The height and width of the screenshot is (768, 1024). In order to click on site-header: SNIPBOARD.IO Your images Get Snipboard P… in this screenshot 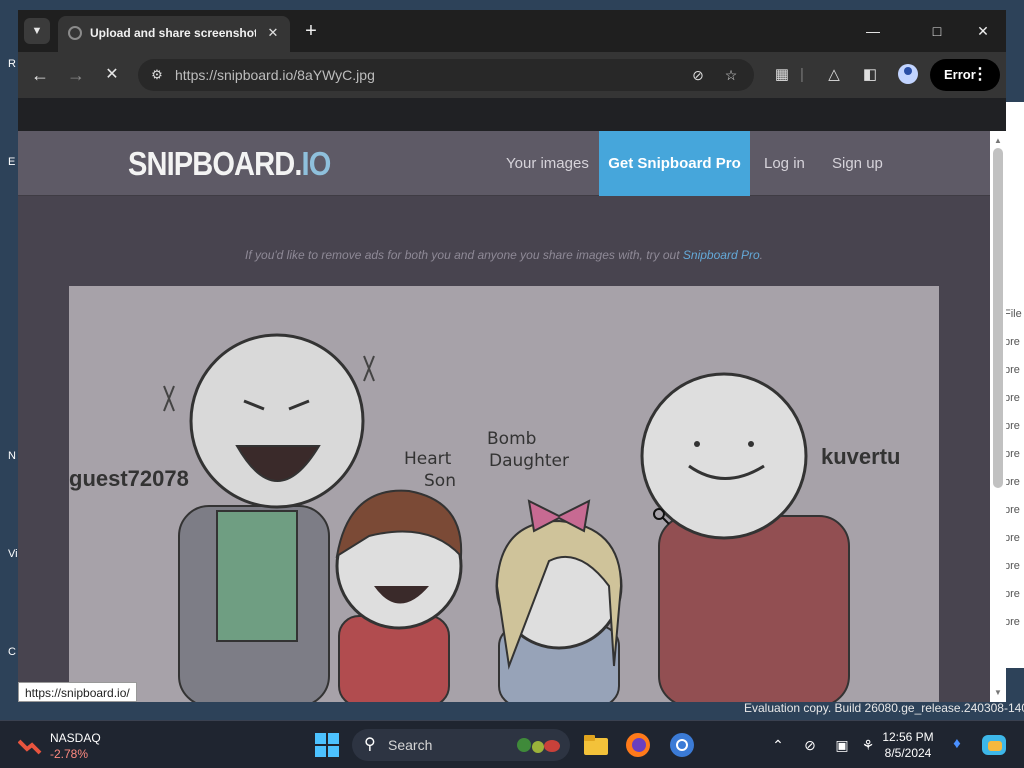, I will do `click(504, 163)`.